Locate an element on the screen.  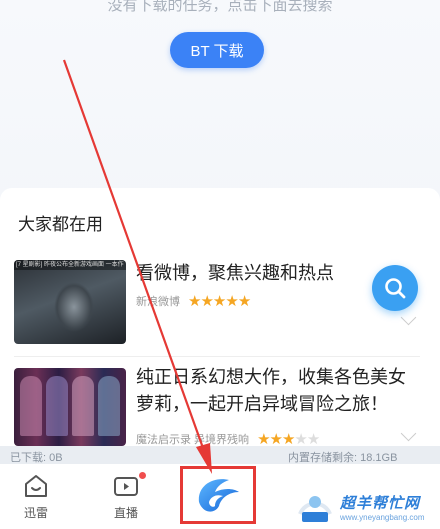
search-fab-button is located at coordinates (395, 288).